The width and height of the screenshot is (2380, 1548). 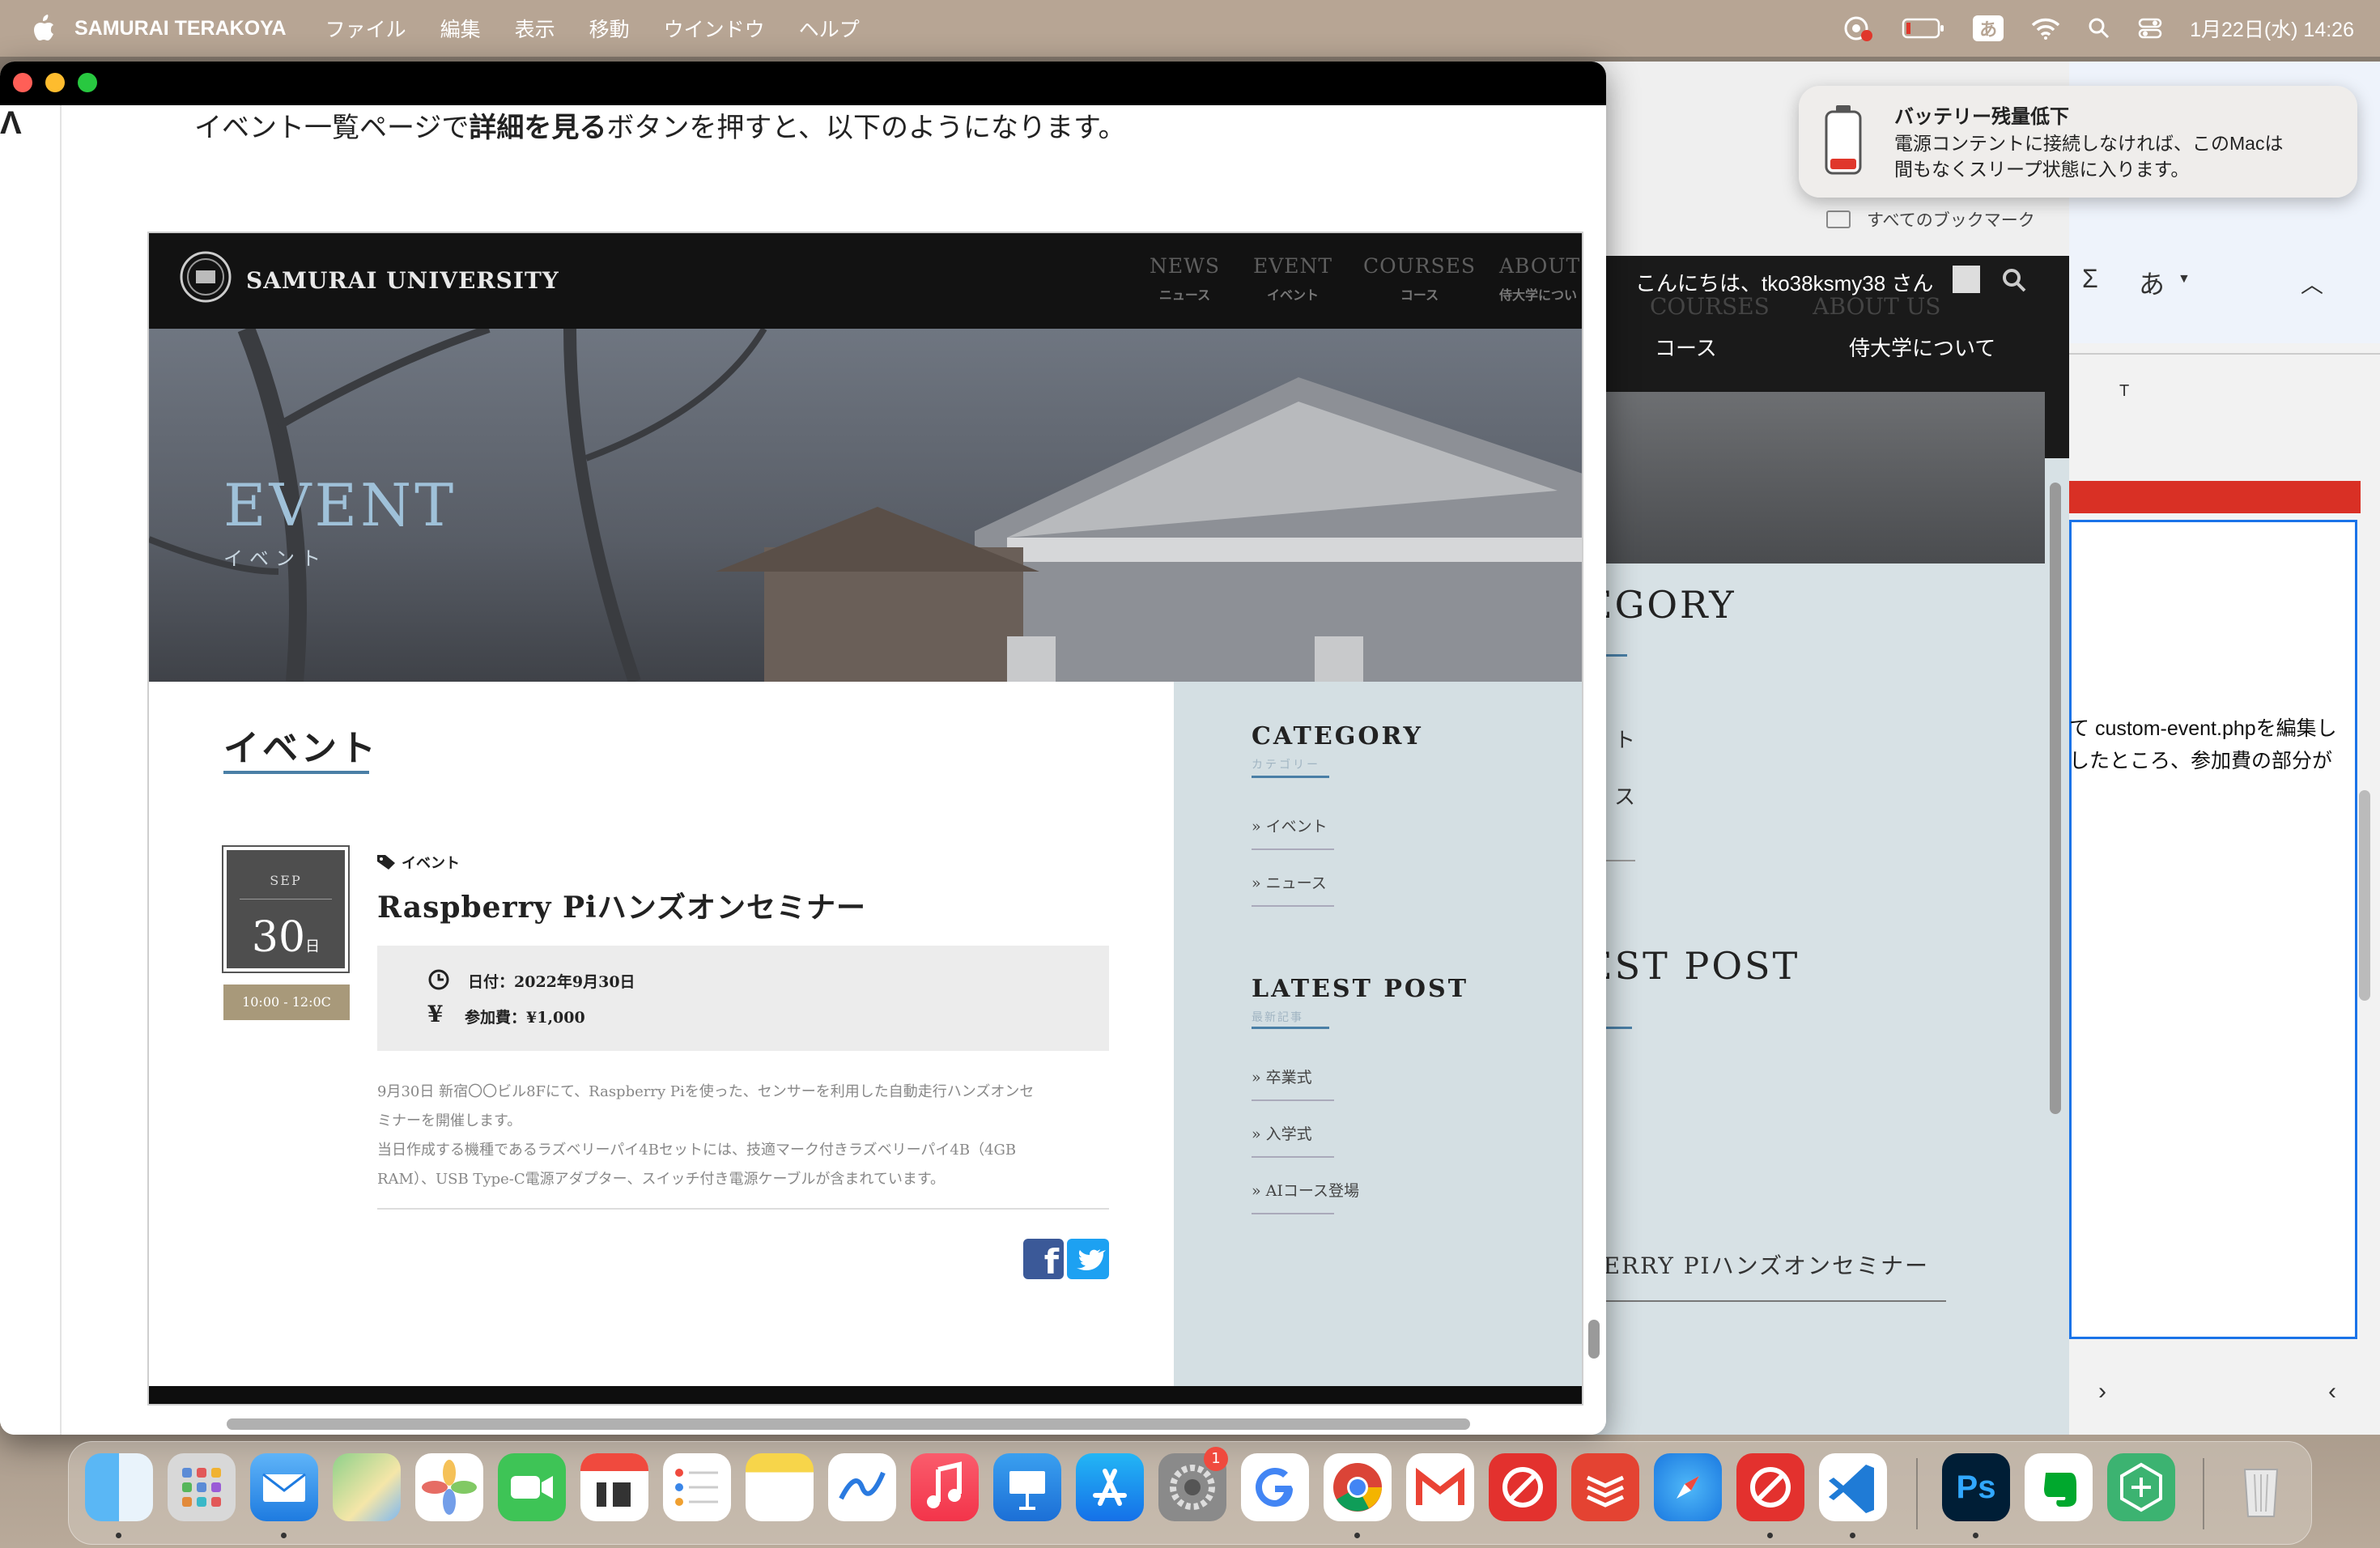 I want to click on samurai-app-icon, so click(x=1523, y=1487).